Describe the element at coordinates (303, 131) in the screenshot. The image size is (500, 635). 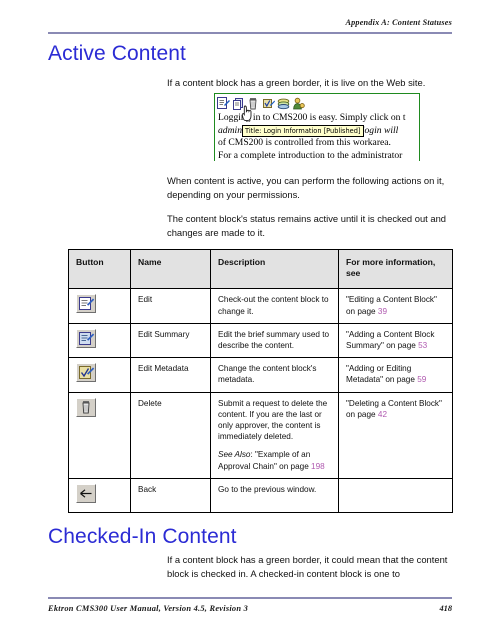
I see `tooltip-content-status: Title: Login Information [Published]` at that location.